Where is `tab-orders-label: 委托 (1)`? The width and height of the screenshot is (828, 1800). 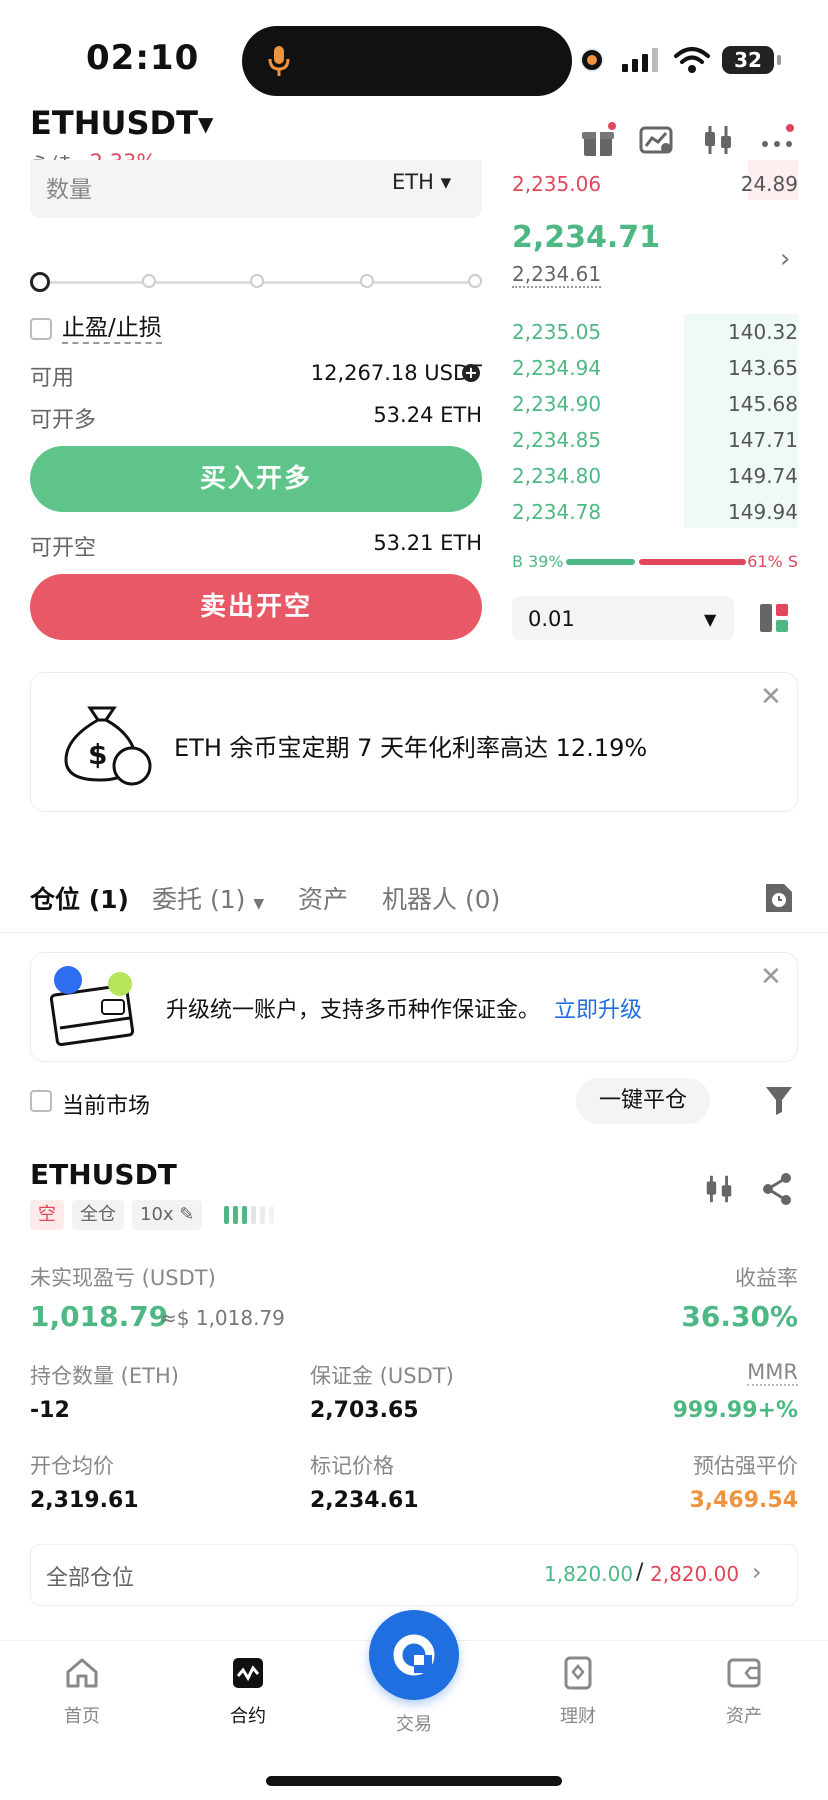
tab-orders-label: 委托 (1) is located at coordinates (199, 899).